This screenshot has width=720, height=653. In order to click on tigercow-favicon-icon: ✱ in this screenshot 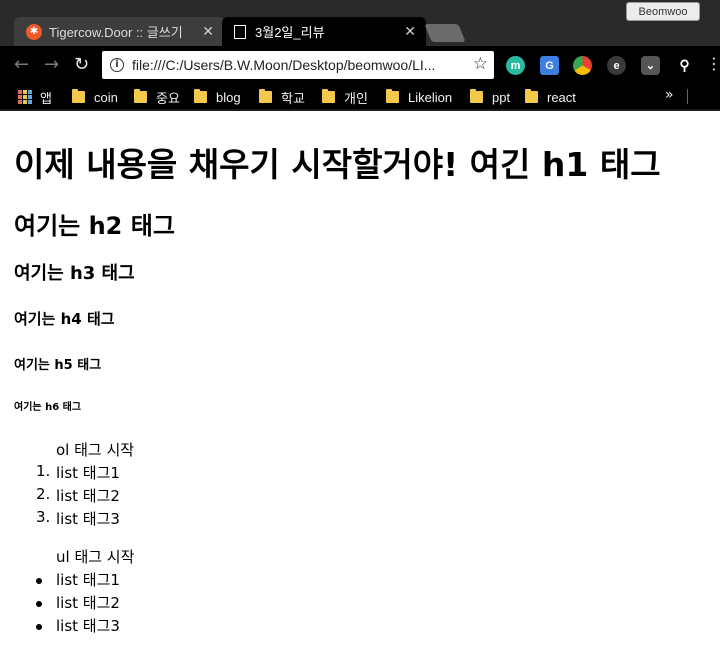, I will do `click(34, 31)`.